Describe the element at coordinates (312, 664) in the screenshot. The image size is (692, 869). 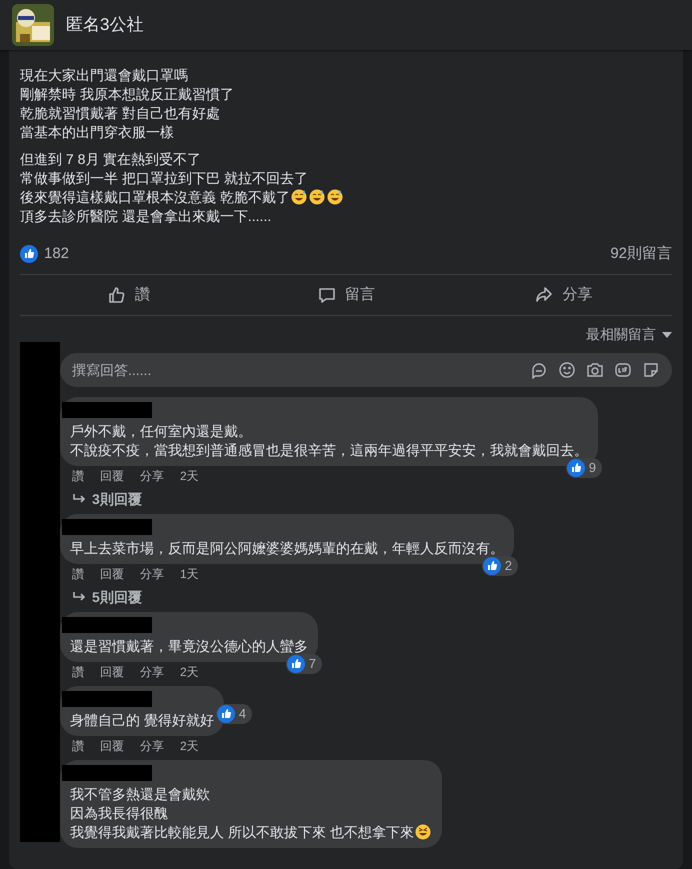
I see `like-count: 7` at that location.